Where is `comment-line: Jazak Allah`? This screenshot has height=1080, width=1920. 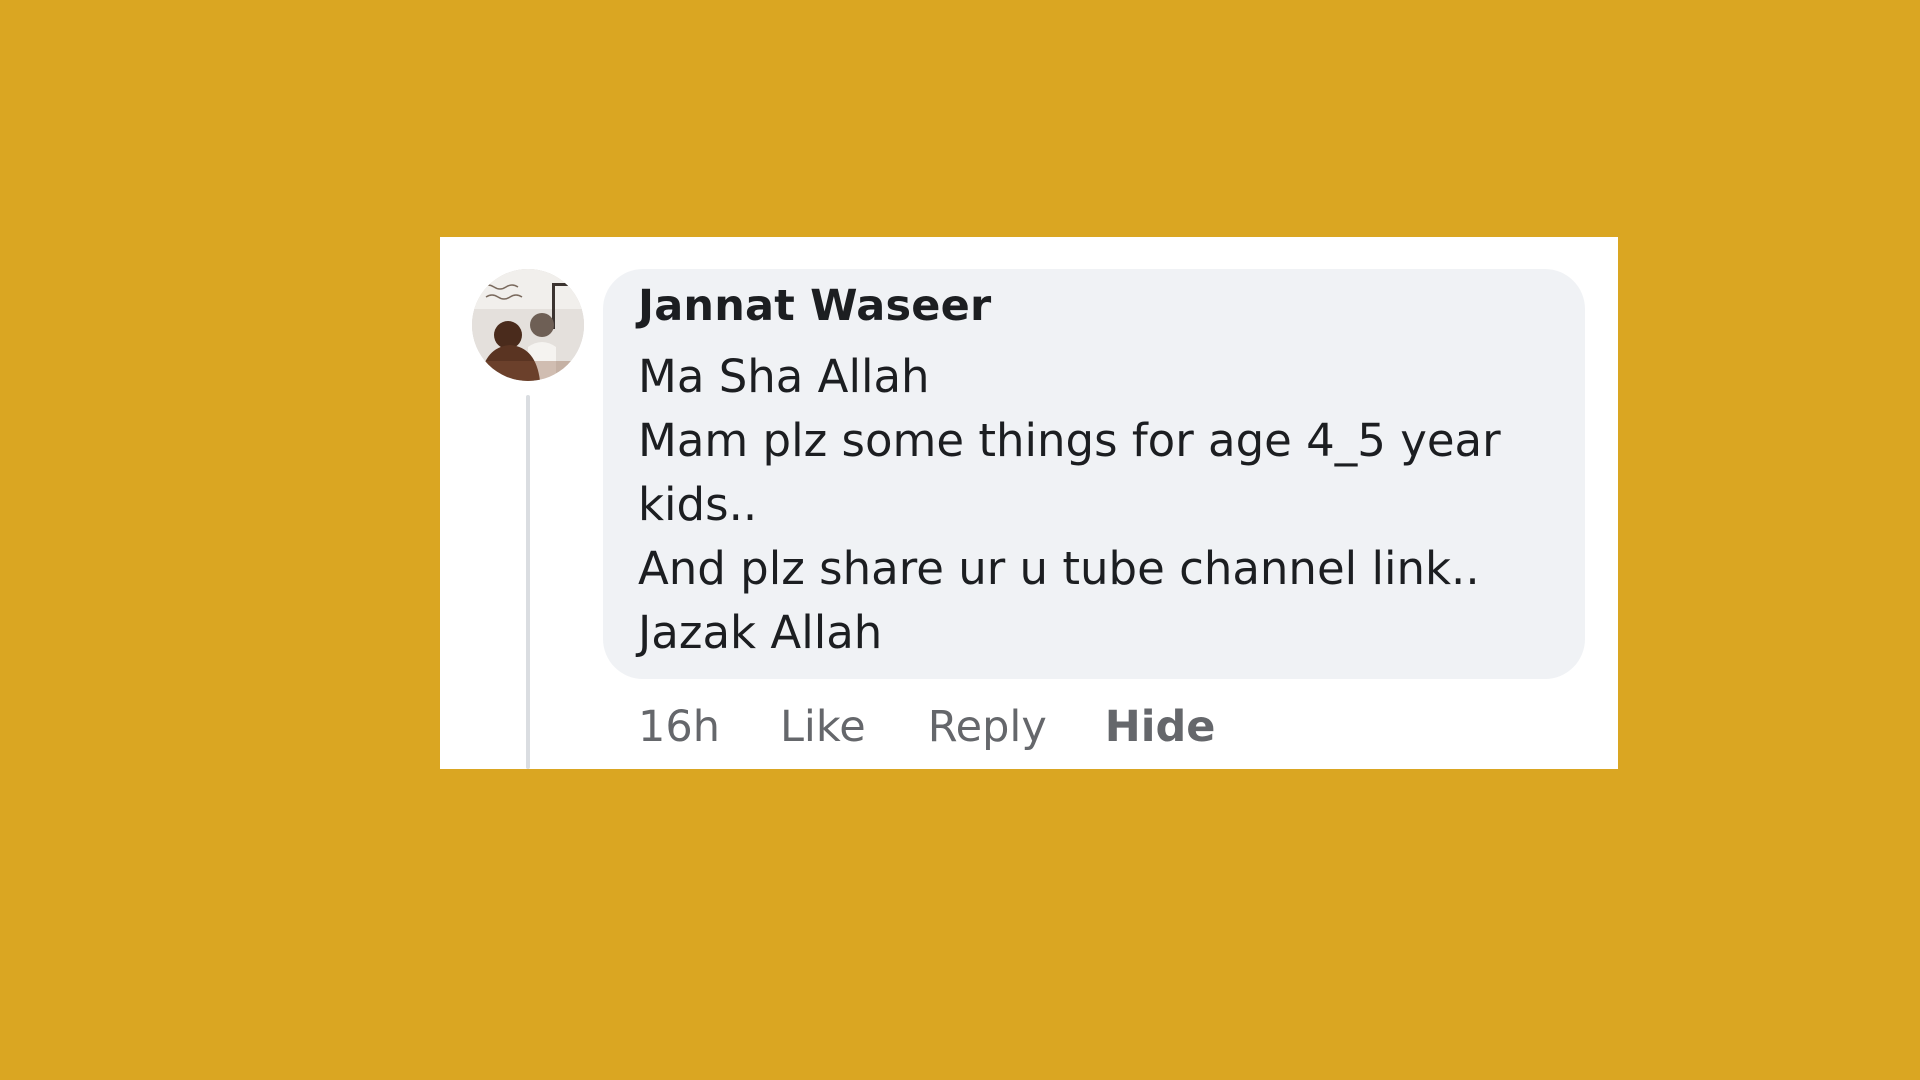
comment-line: Jazak Allah is located at coordinates (760, 632).